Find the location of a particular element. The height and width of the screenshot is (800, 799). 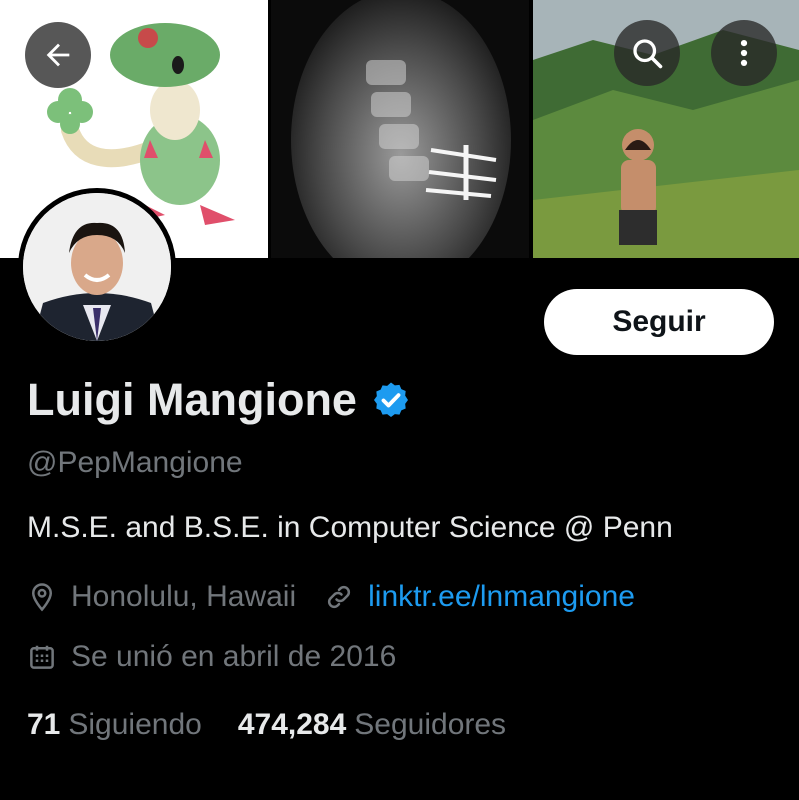

search-button is located at coordinates (647, 53).